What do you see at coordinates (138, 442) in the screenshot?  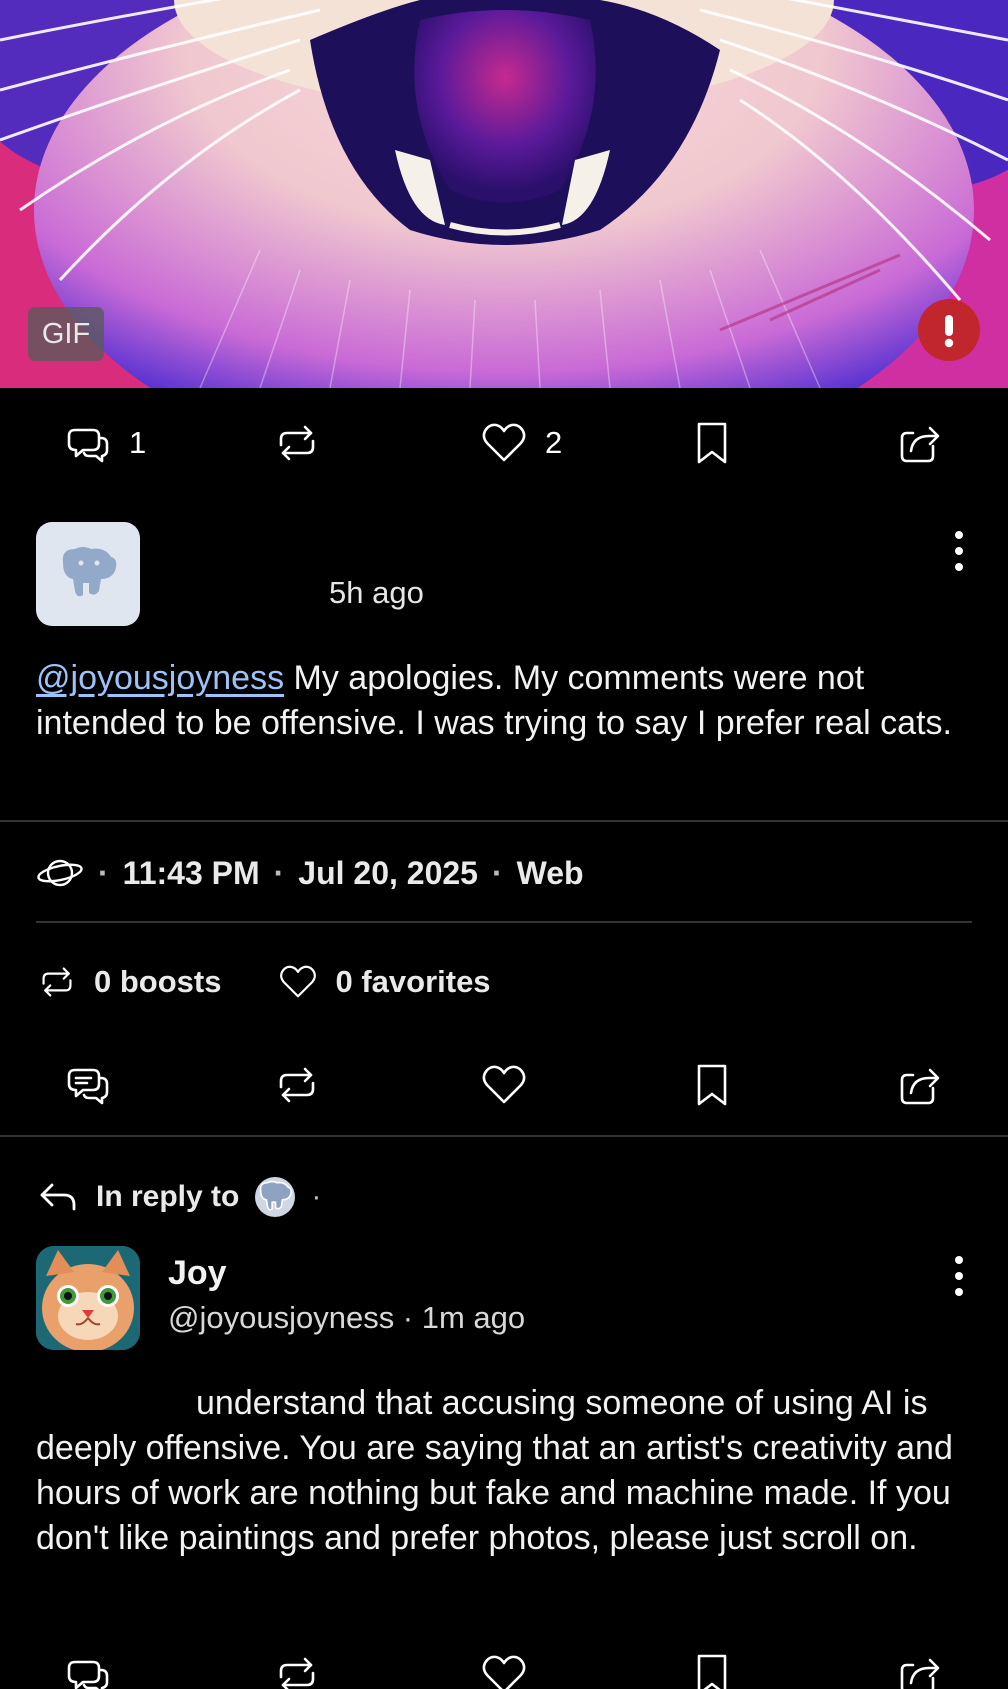 I see `reply-count: 1` at bounding box center [138, 442].